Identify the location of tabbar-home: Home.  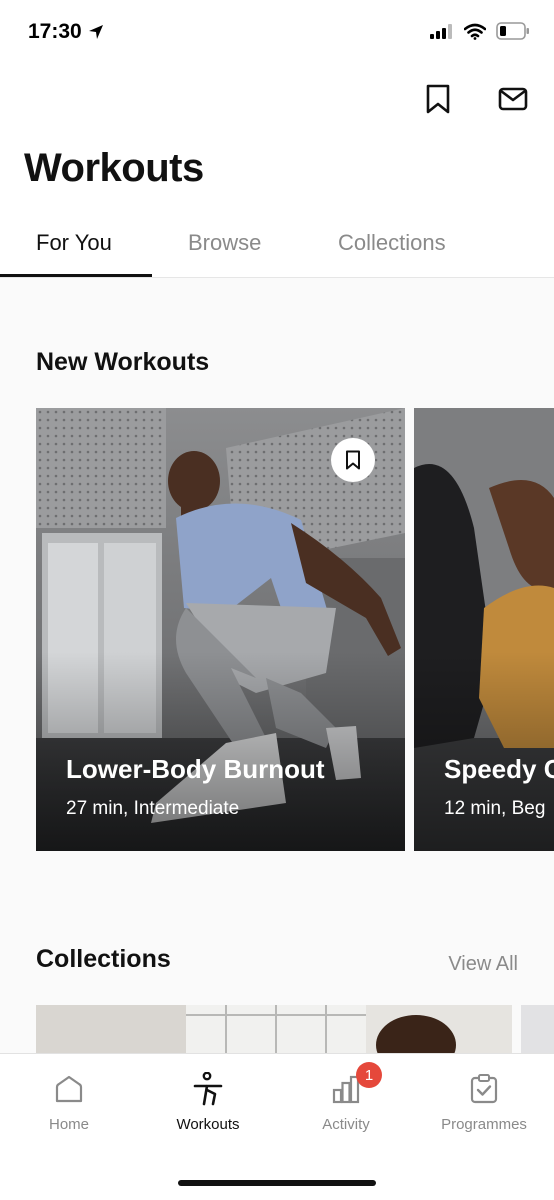
(69, 1102).